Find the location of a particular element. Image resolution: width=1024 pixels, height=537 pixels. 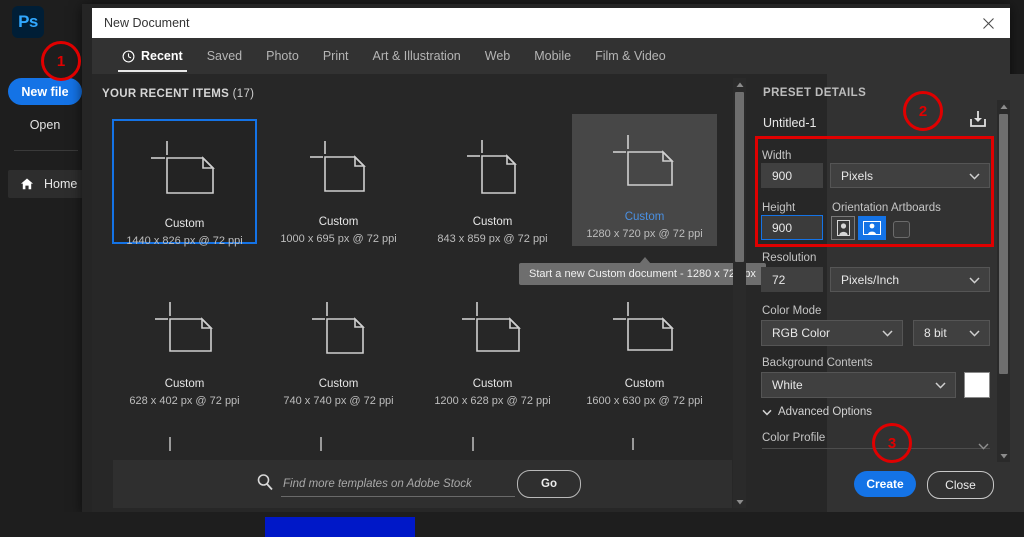

templates-scrollbar is located at coordinates (739, 293).